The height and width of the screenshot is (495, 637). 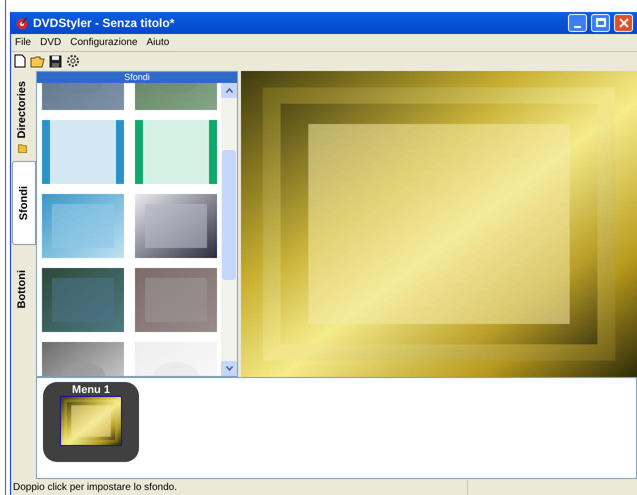 What do you see at coordinates (229, 229) in the screenshot?
I see `scrollbar` at bounding box center [229, 229].